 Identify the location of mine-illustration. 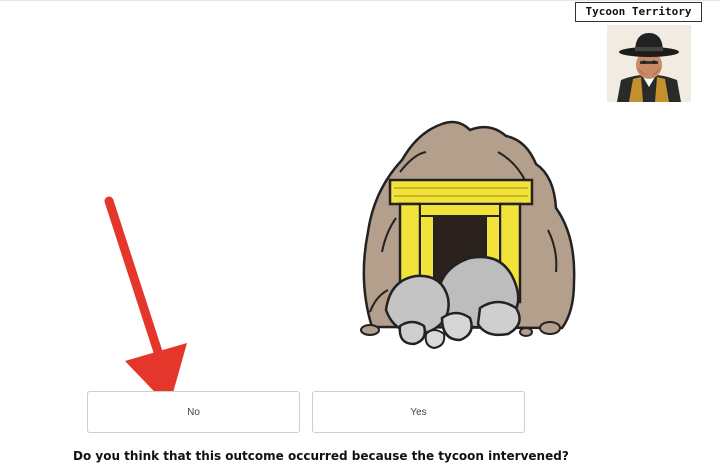
(468, 235).